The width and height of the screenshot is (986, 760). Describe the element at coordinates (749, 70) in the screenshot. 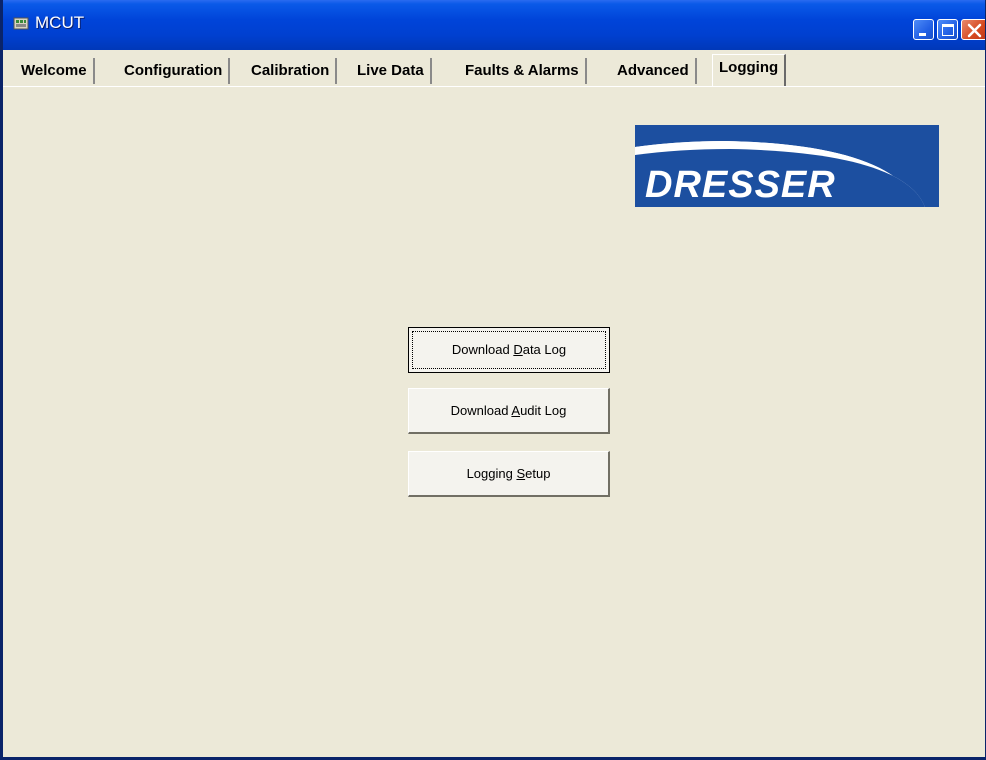

I see `tab-logging: Logging` at that location.